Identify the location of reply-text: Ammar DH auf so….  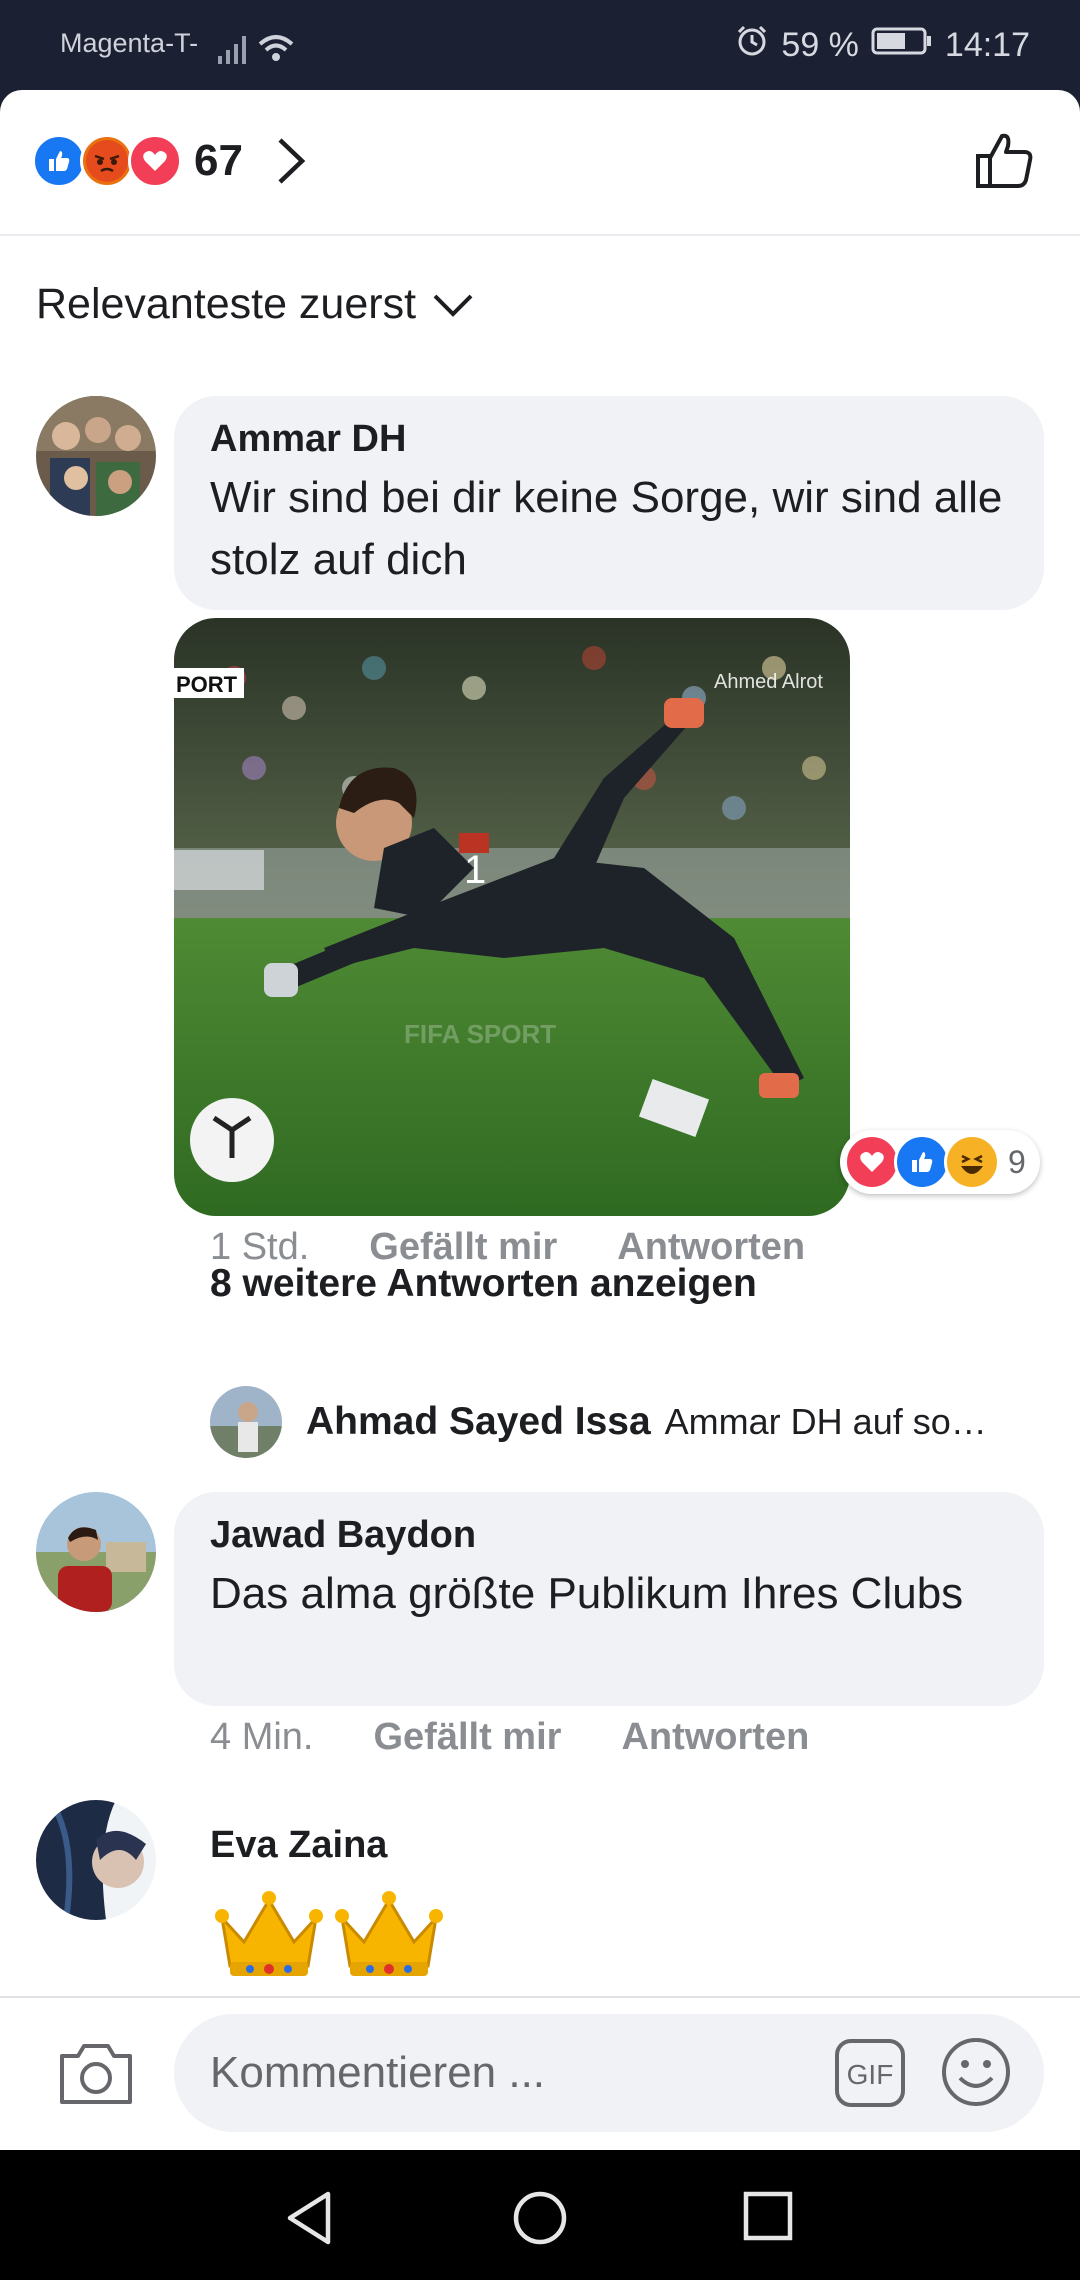
(825, 1421).